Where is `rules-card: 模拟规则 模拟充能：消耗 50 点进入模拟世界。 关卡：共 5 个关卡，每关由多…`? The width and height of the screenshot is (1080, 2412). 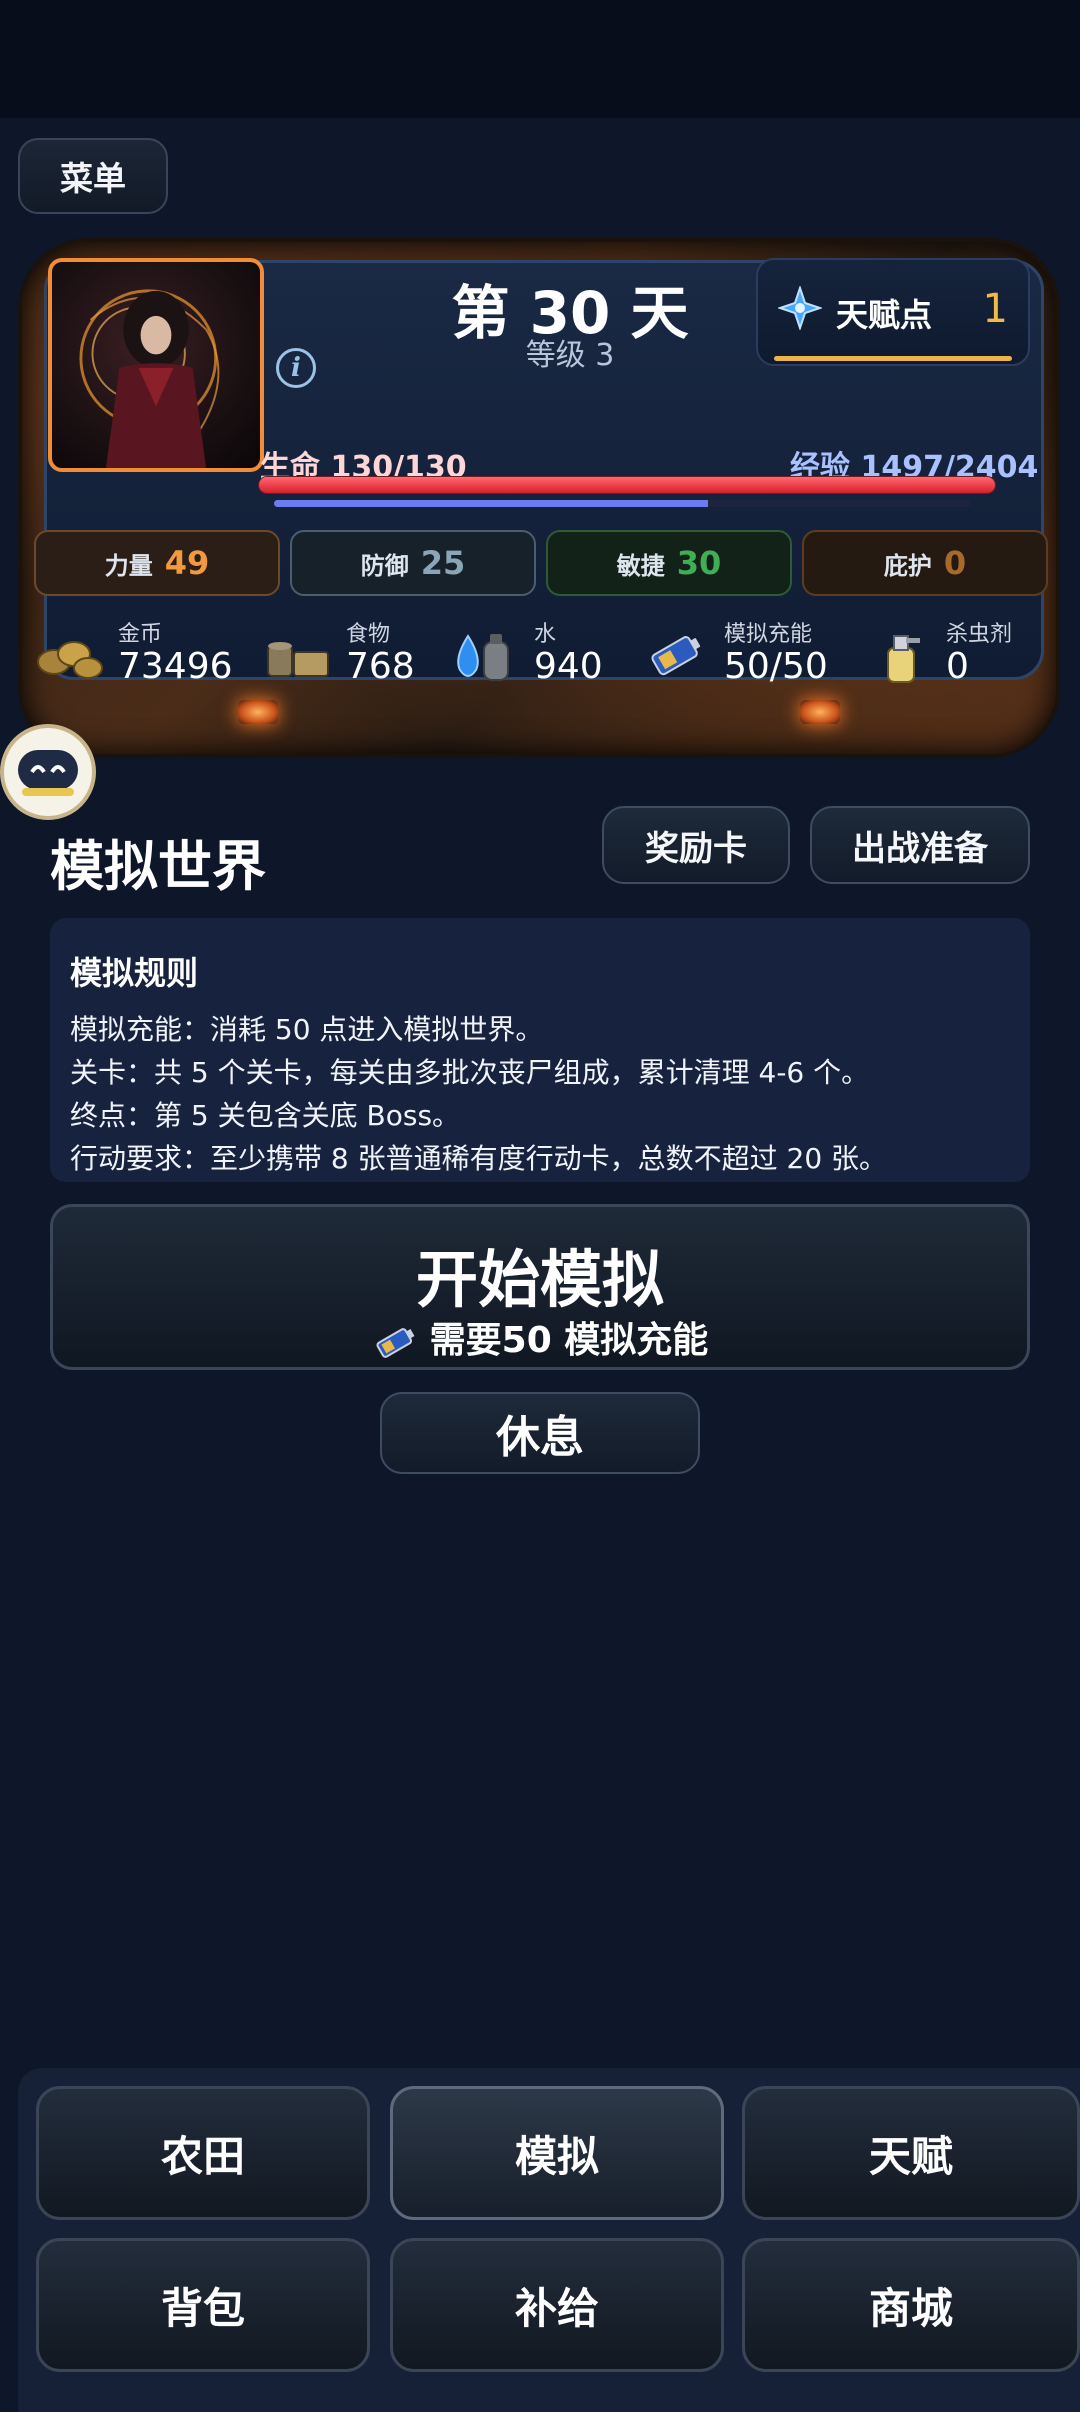 rules-card: 模拟规则 模拟充能：消耗 50 点进入模拟世界。 关卡：共 5 个关卡，每关由多… is located at coordinates (540, 1050).